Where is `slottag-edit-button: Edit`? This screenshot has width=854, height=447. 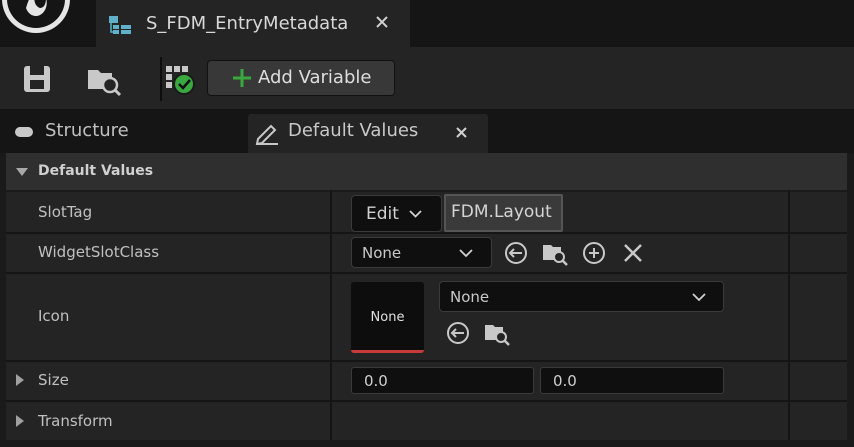 slottag-edit-button: Edit is located at coordinates (396, 213).